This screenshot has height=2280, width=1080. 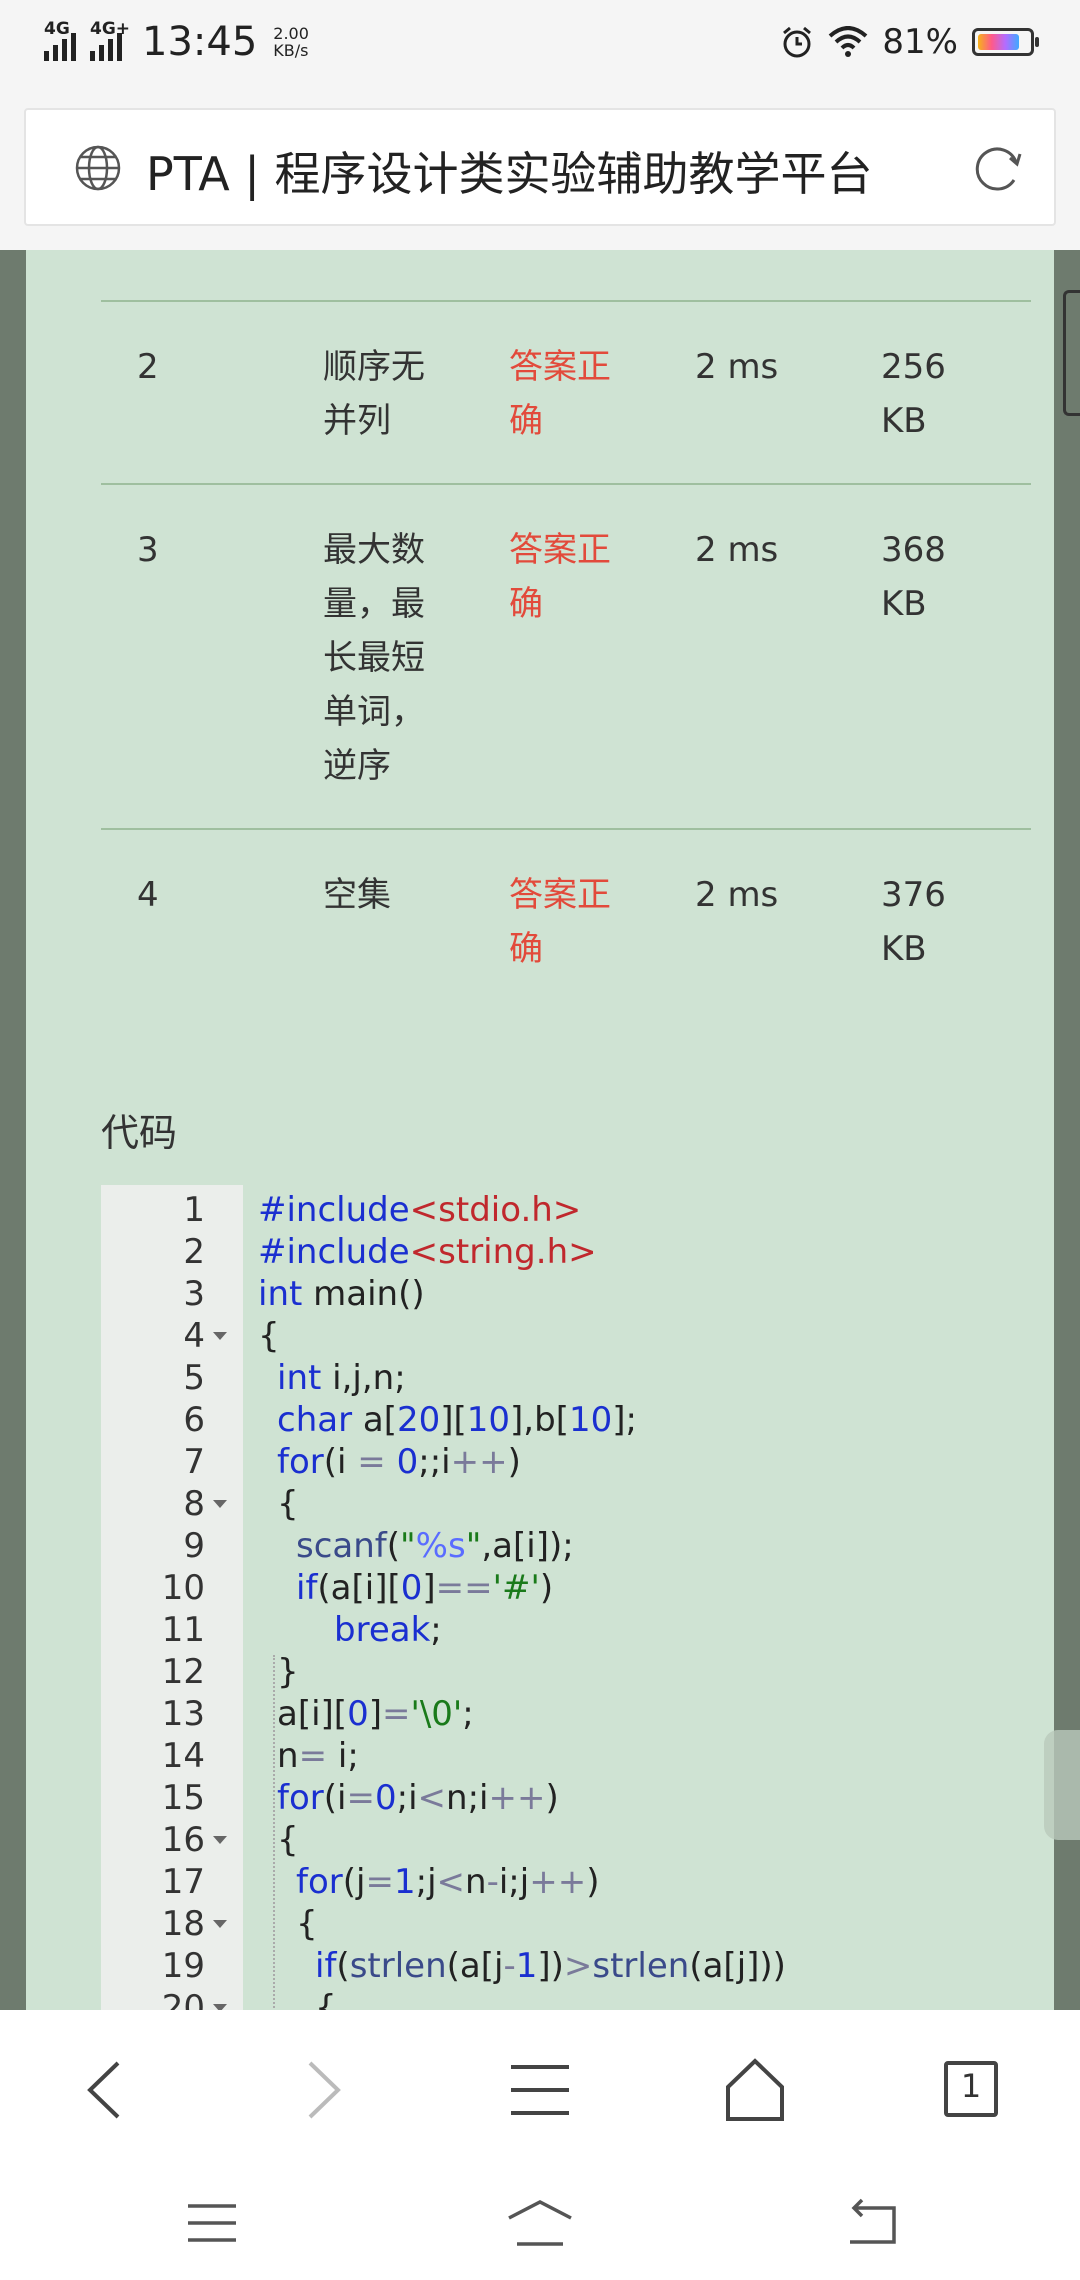 I want to click on network-speed-value: 2.00, so click(x=291, y=33).